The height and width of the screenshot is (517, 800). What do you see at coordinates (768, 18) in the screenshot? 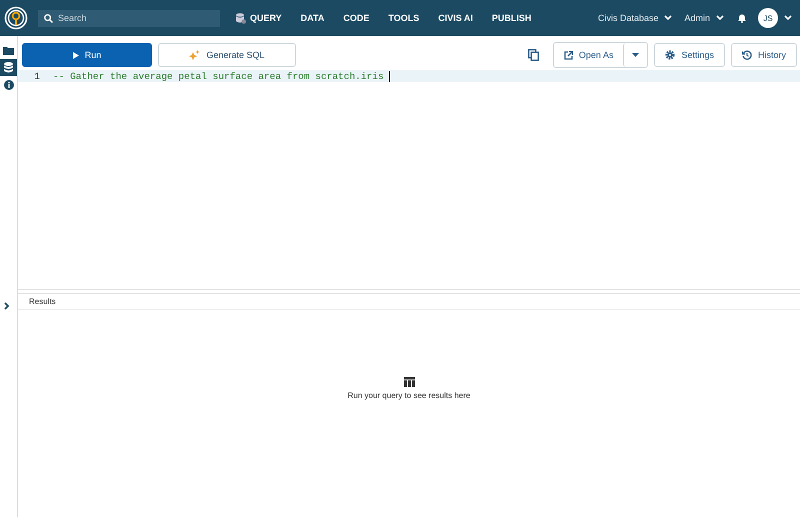
I see `user-avatar: JS` at bounding box center [768, 18].